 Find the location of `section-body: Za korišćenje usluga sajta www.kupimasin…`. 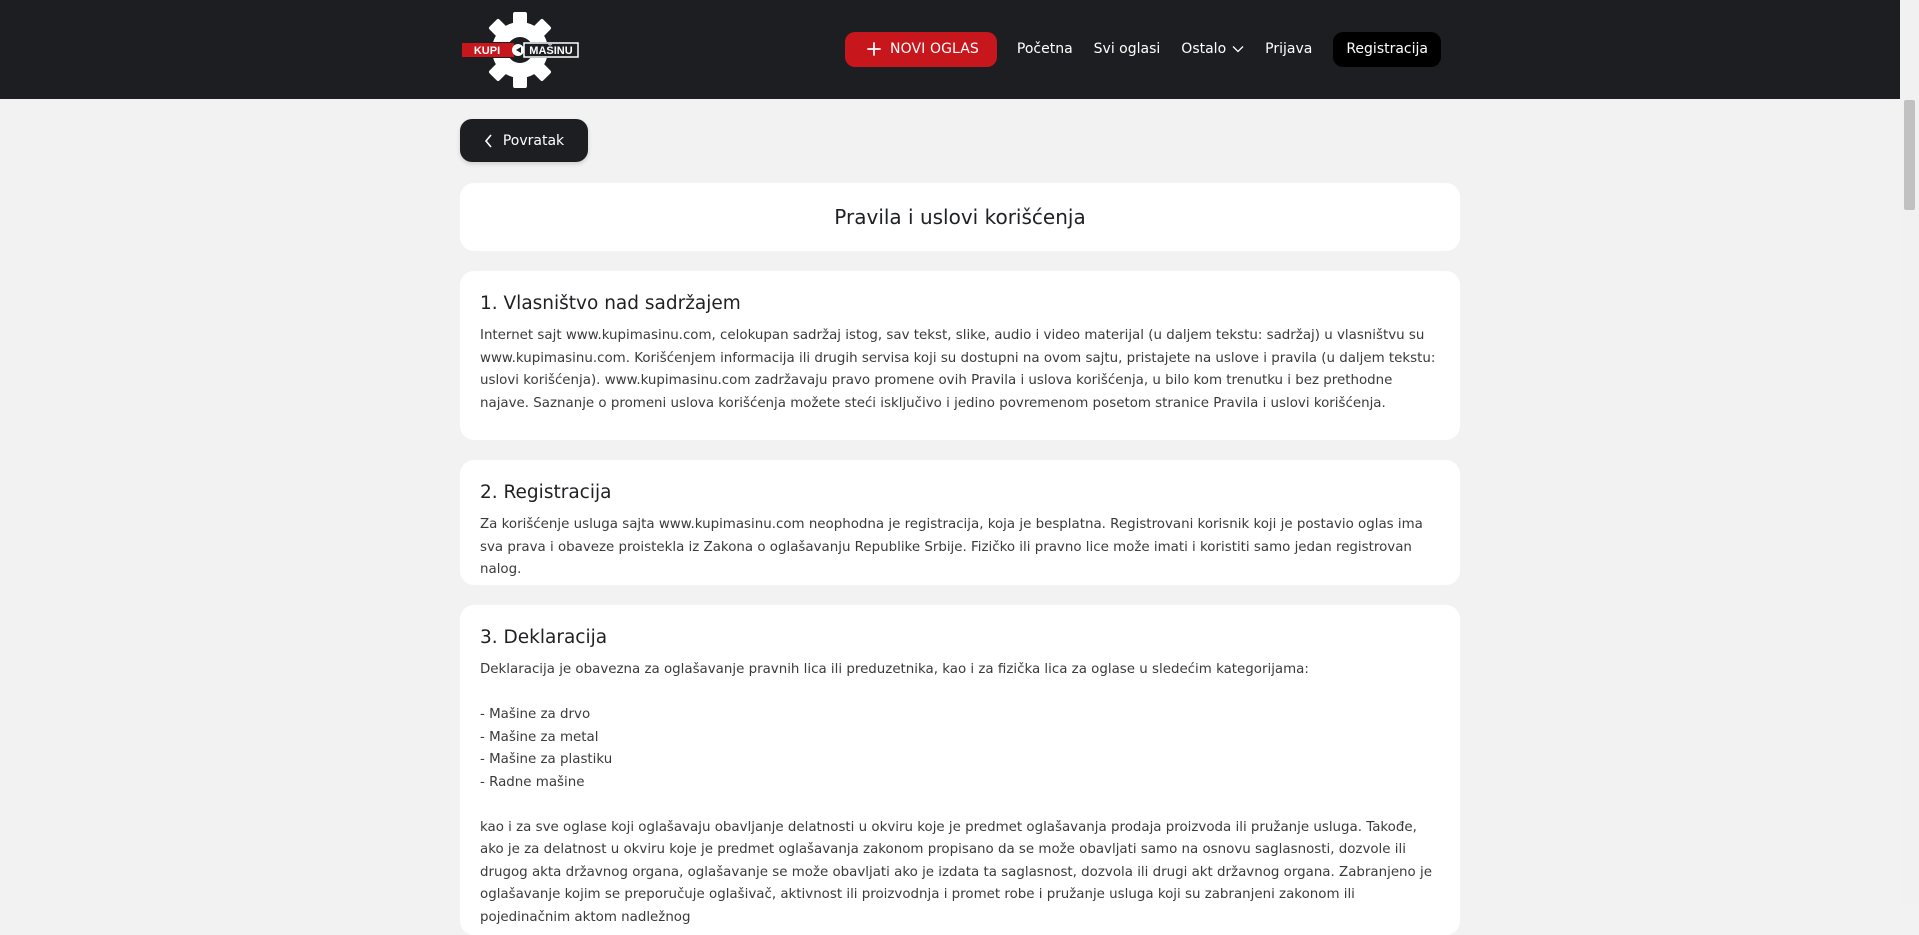

section-body: Za korišćenje usluga sajta www.kupimasin… is located at coordinates (951, 547).